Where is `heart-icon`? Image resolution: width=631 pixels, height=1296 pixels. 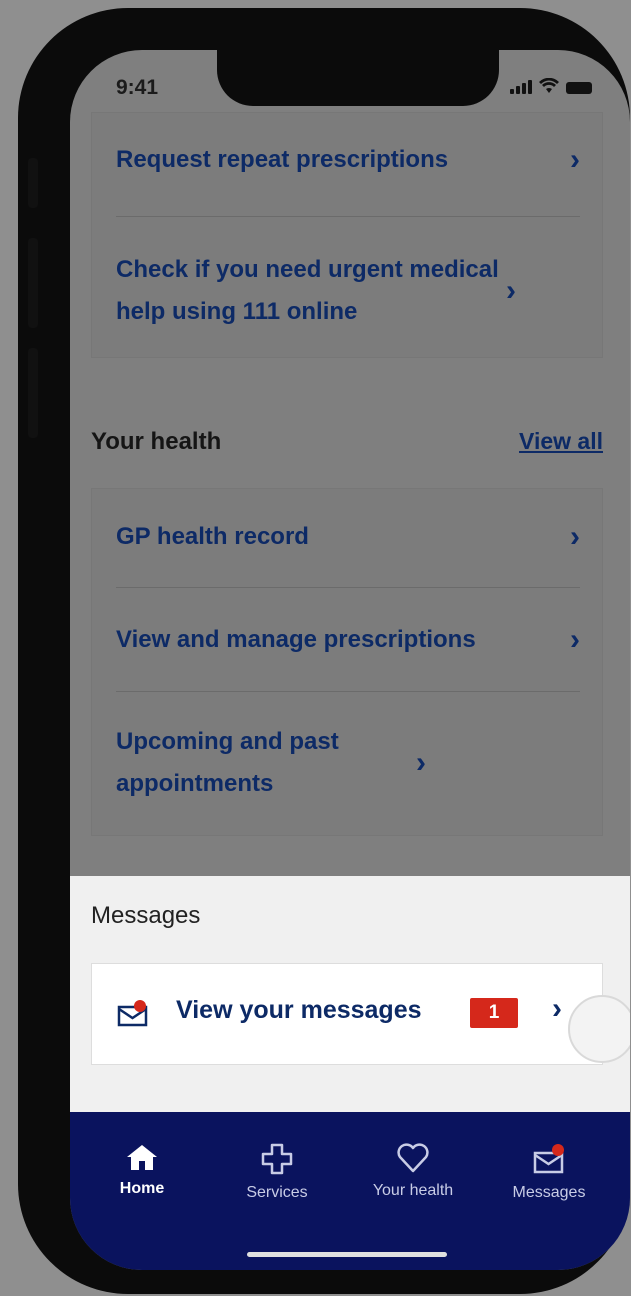 heart-icon is located at coordinates (413, 1158).